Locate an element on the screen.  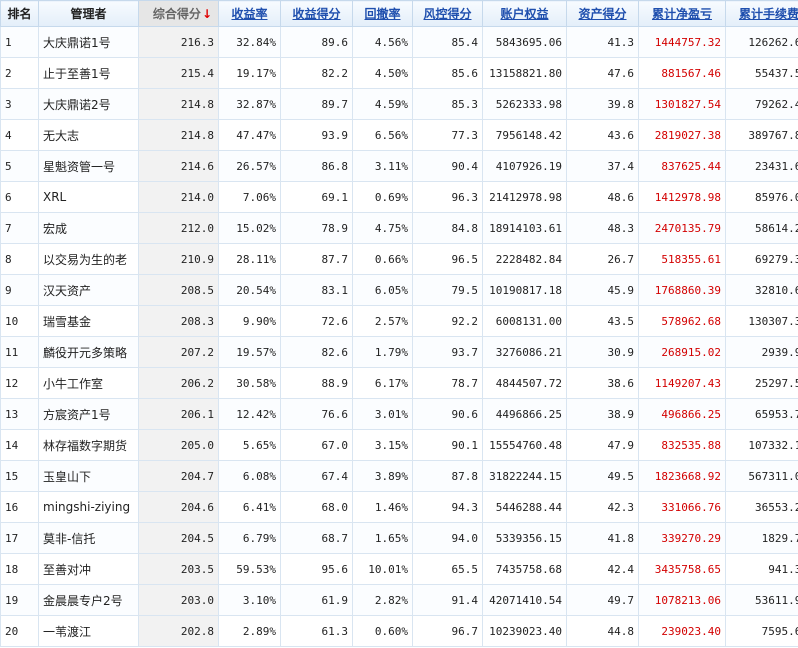
drawdown-cell: 6.56% is located at coordinates (382, 135).